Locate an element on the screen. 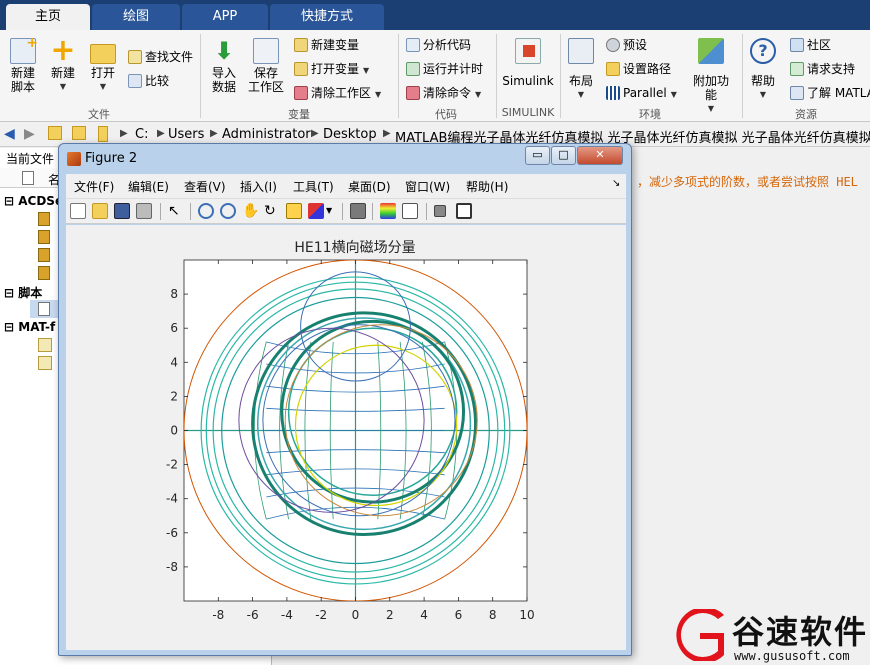 The width and height of the screenshot is (870, 665). save-workspace-button: 保存 工作区 is located at coordinates (266, 66).